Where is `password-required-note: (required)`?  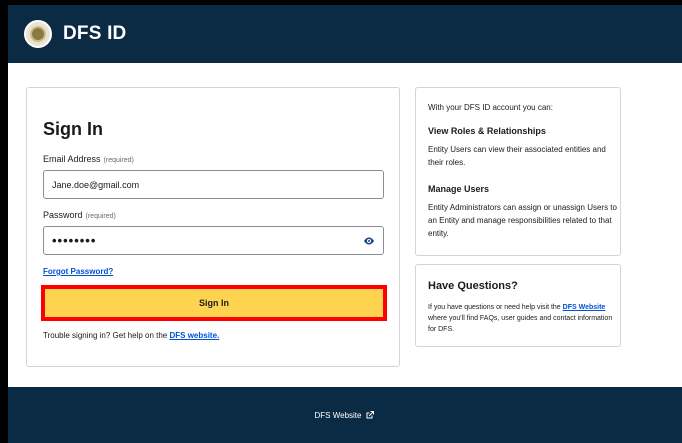
password-required-note: (required) is located at coordinates (100, 216).